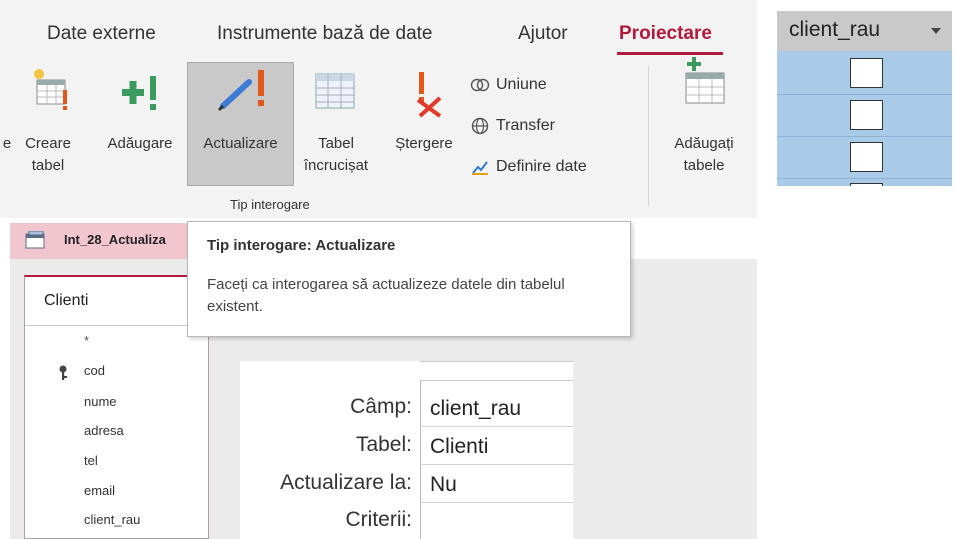 The width and height of the screenshot is (955, 539). Describe the element at coordinates (140, 126) in the screenshot. I see `append-button: Adăugare` at that location.